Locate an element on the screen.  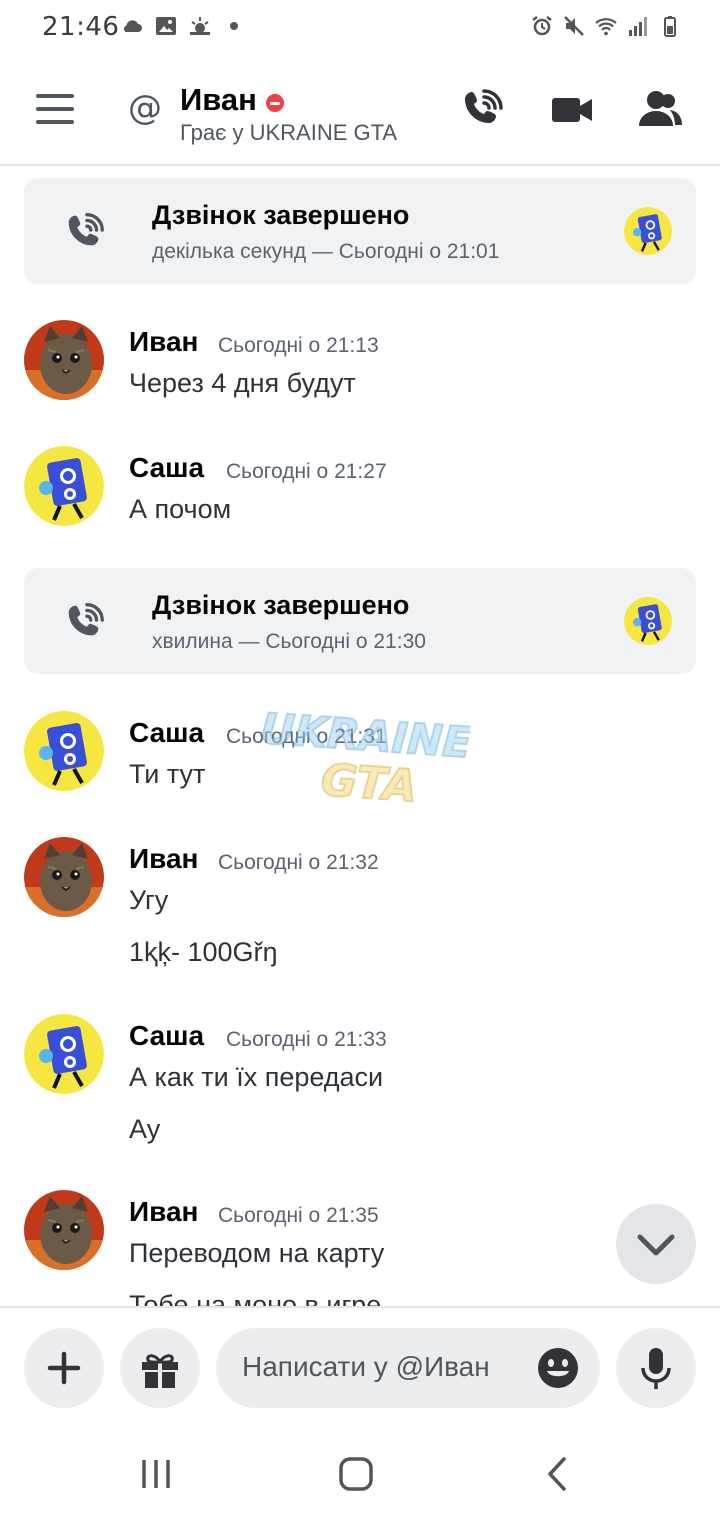
dm-header: @ Иван Грає у UKRAINE GTA is located at coordinates (360, 111).